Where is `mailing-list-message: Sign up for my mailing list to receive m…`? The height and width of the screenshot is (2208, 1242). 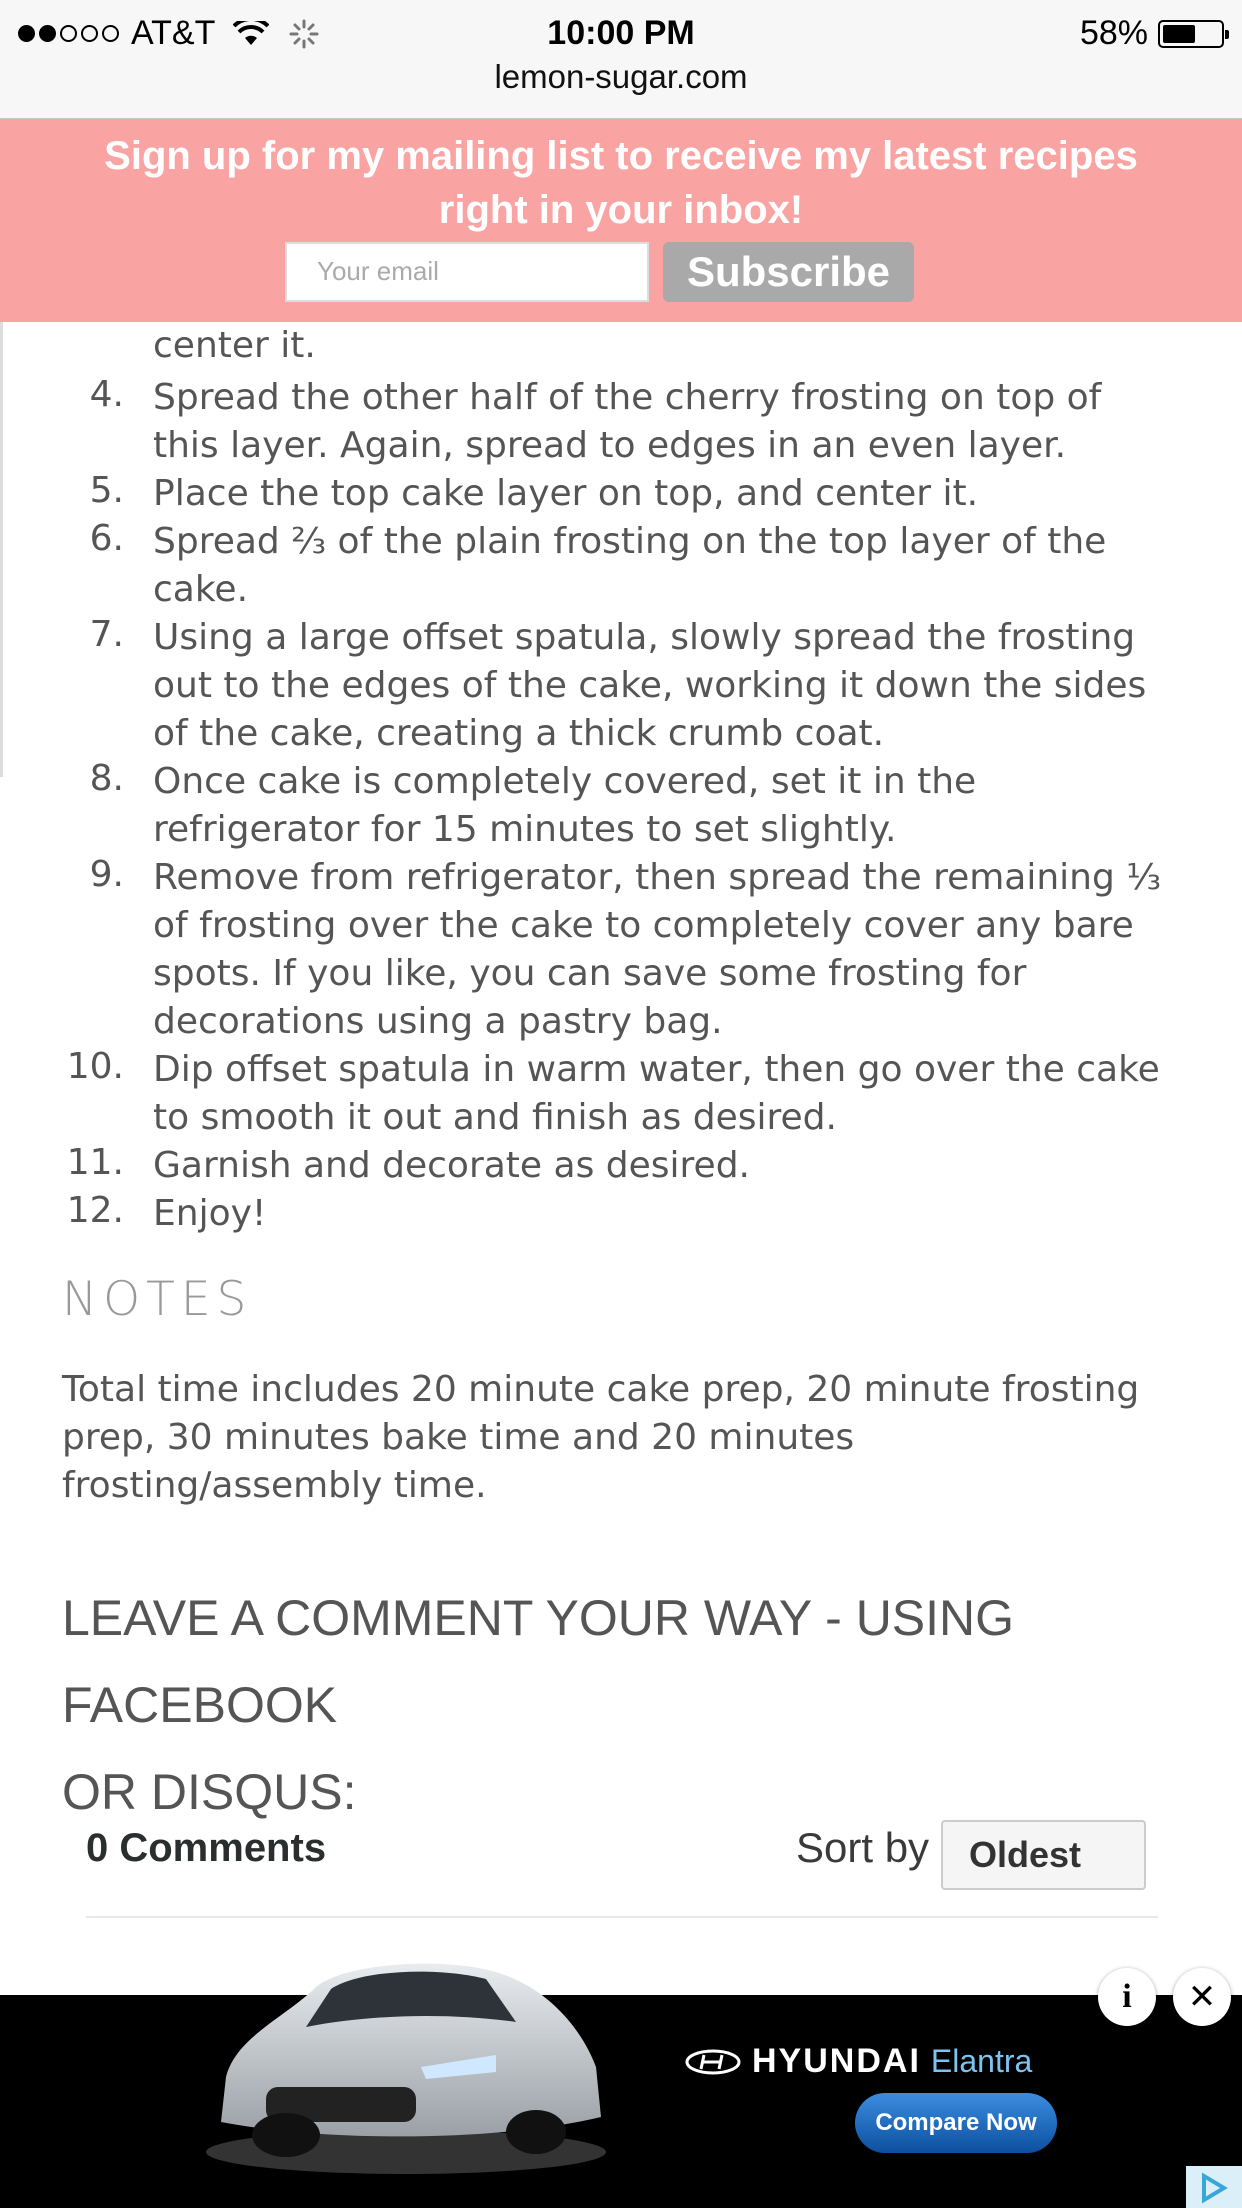
mailing-list-message: Sign up for my mailing list to receive m… is located at coordinates (621, 183).